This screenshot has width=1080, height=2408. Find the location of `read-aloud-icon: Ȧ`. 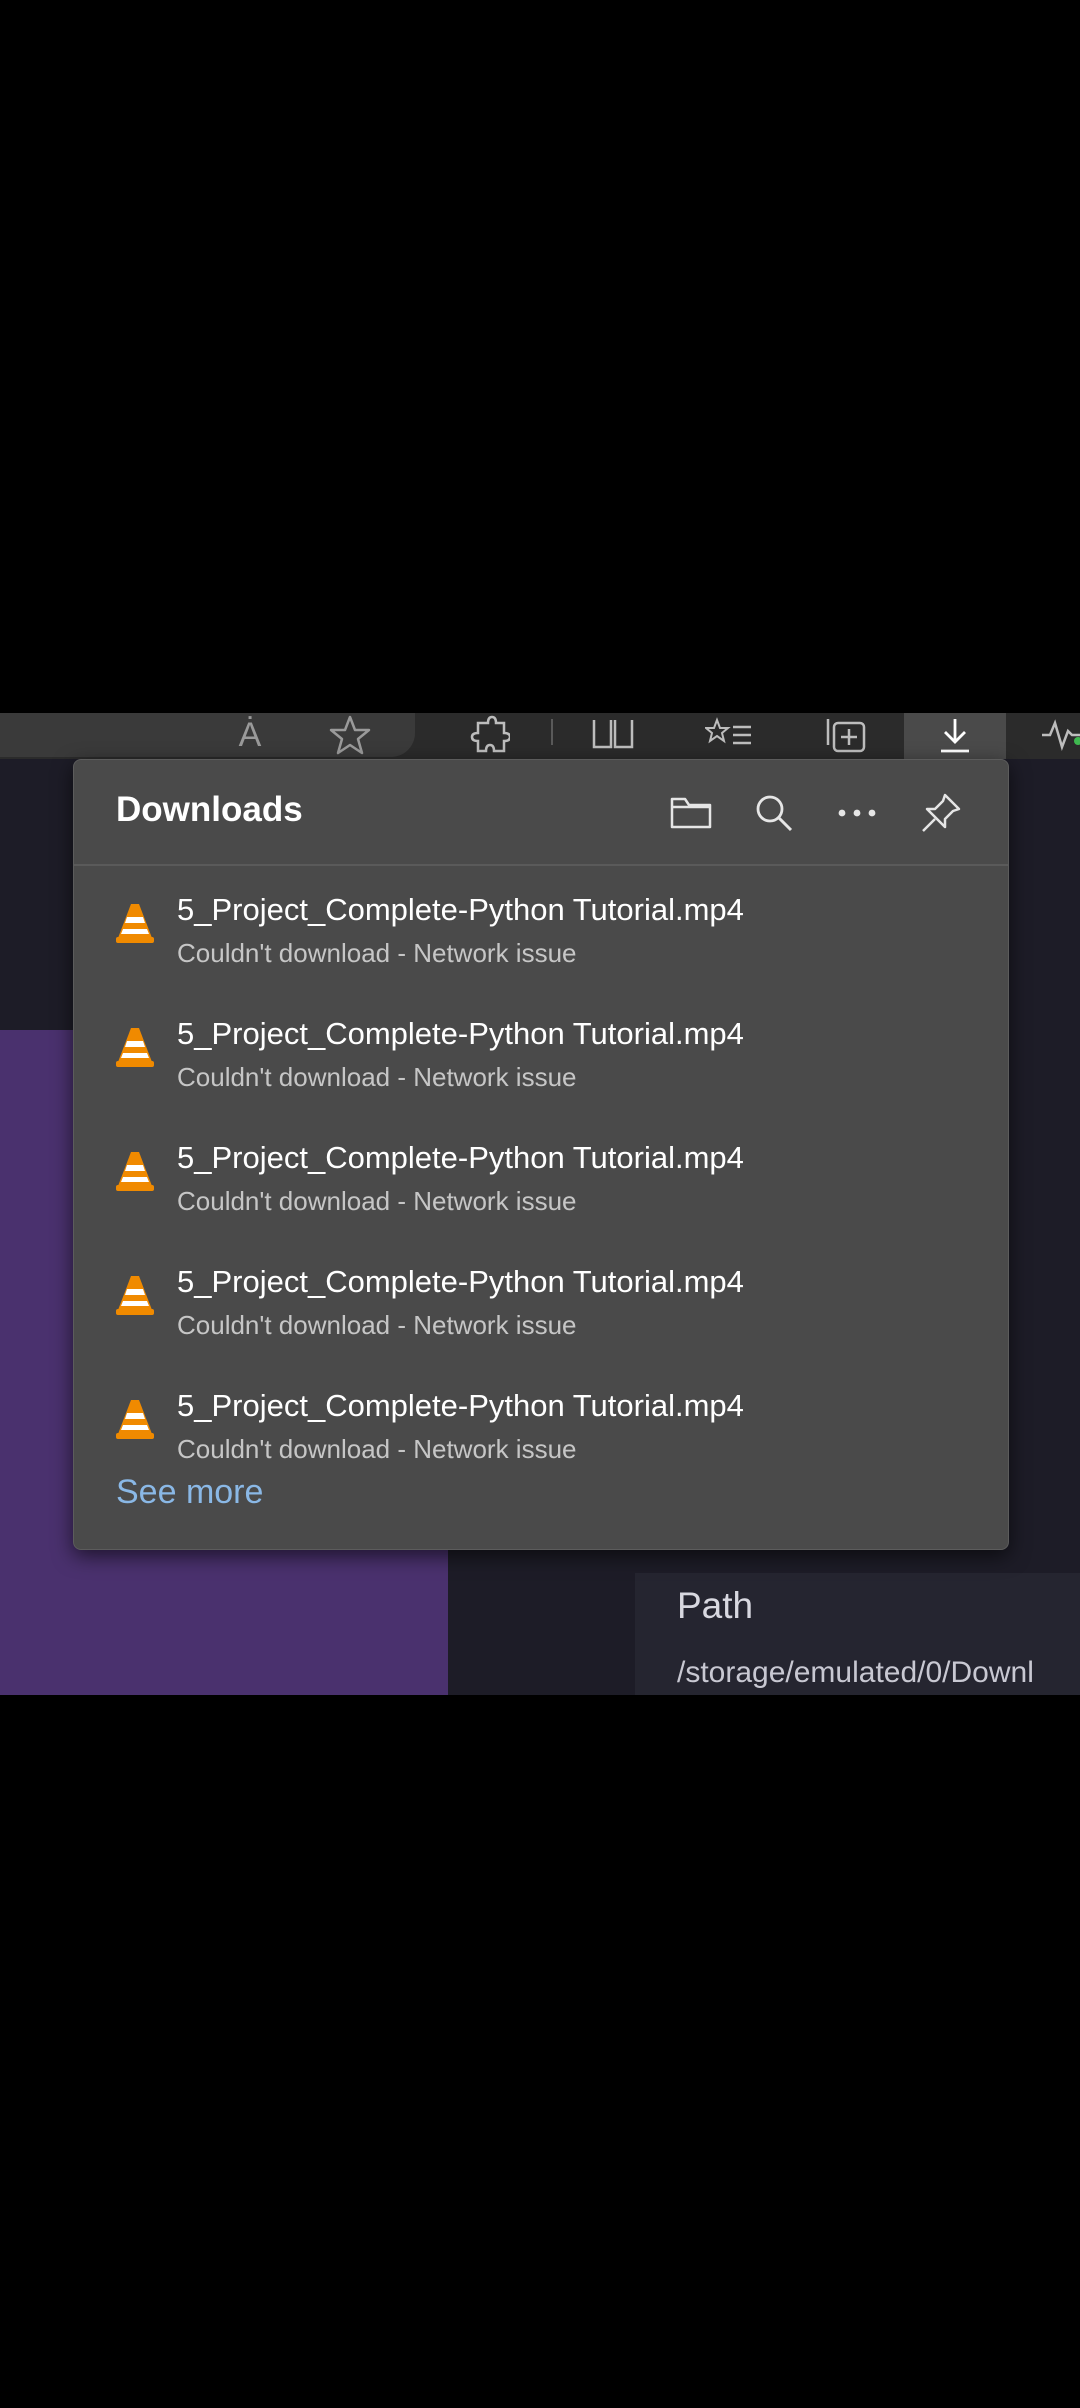

read-aloud-icon: Ȧ is located at coordinates (250, 735).